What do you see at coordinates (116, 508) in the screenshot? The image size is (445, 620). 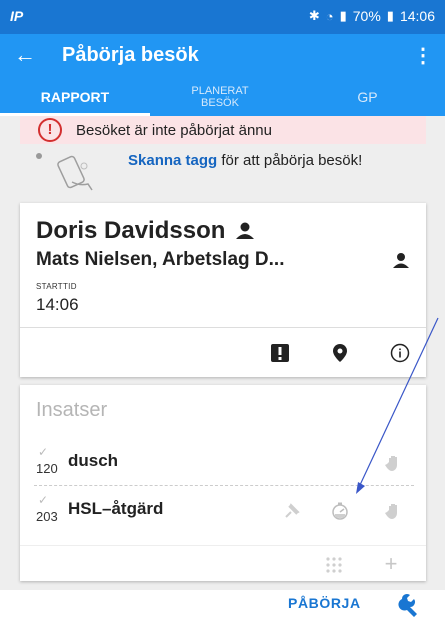 I see `insats-label: HSL–åtgärd` at bounding box center [116, 508].